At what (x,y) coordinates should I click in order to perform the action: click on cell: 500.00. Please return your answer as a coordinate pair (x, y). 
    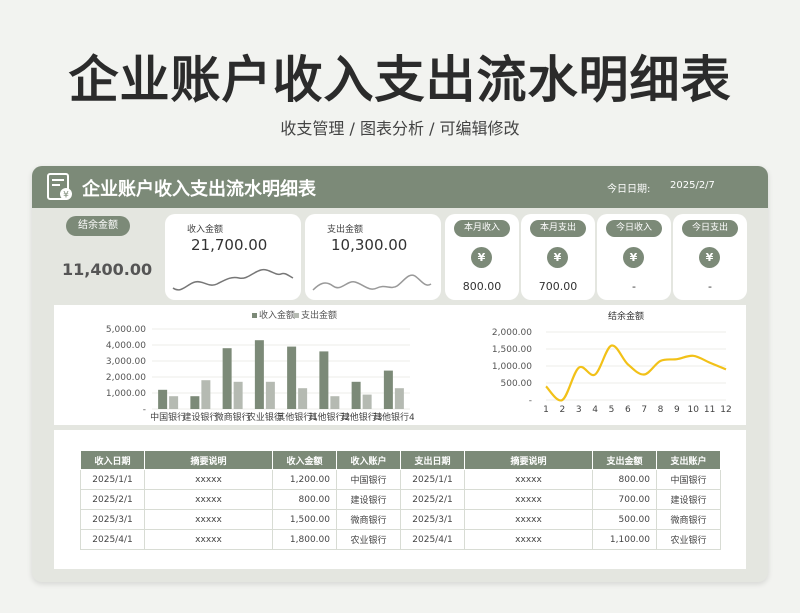
    Looking at the image, I should click on (624, 519).